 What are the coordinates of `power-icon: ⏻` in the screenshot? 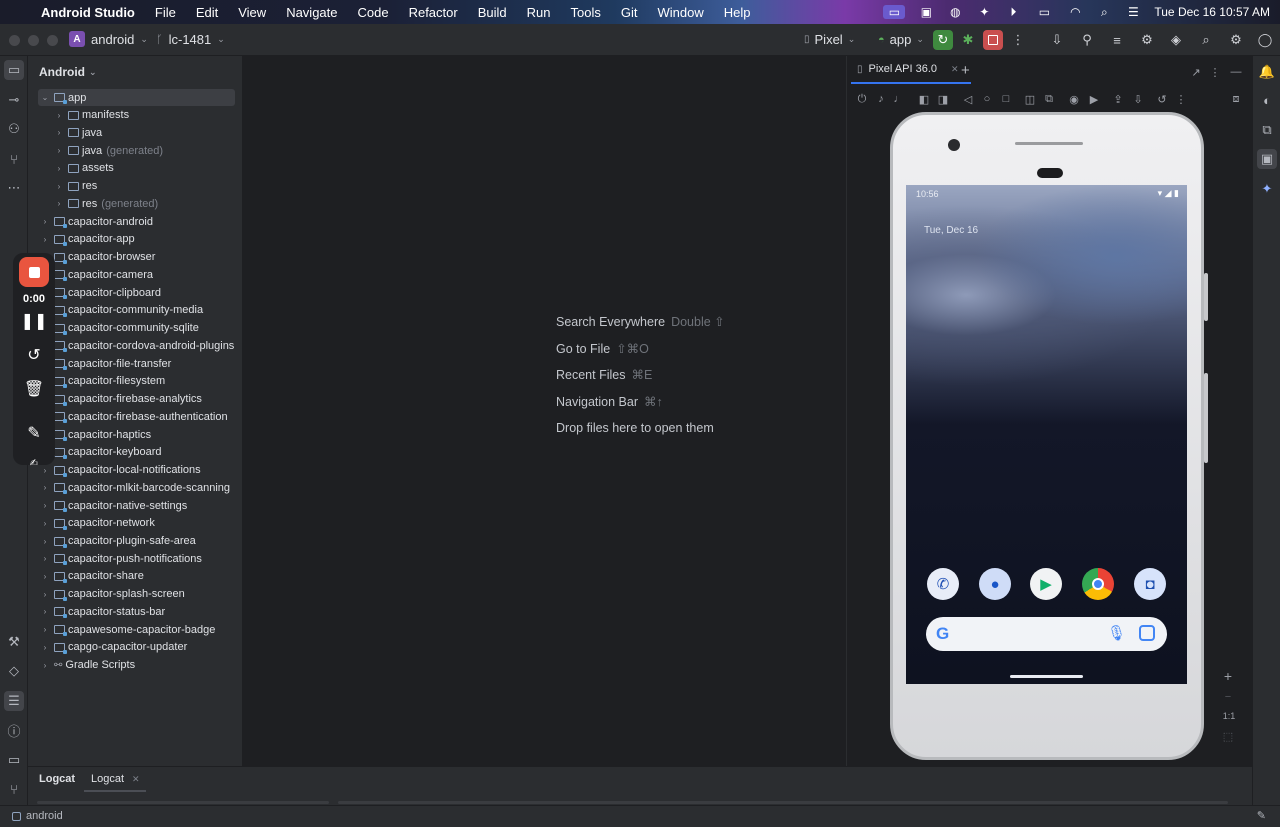 It's located at (862, 99).